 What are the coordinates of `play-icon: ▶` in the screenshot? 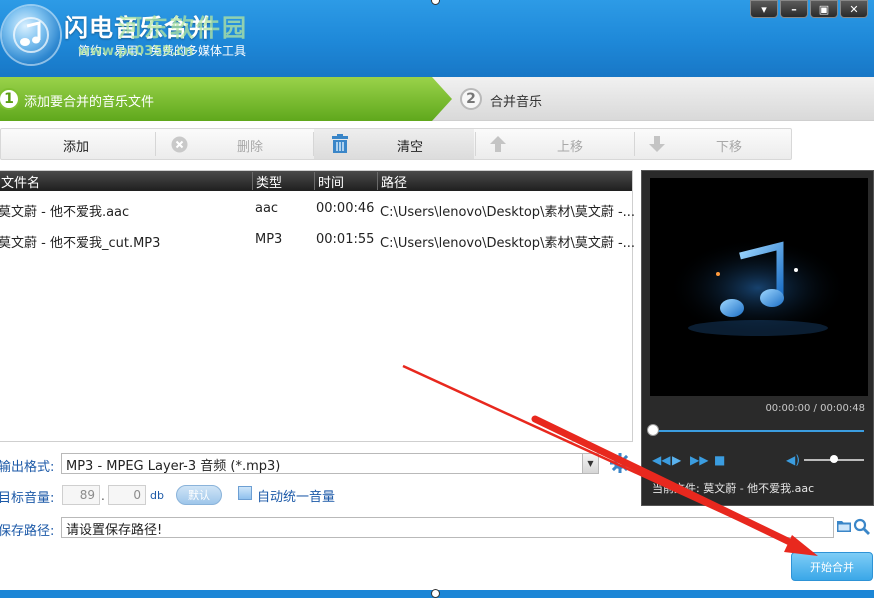 It's located at (676, 460).